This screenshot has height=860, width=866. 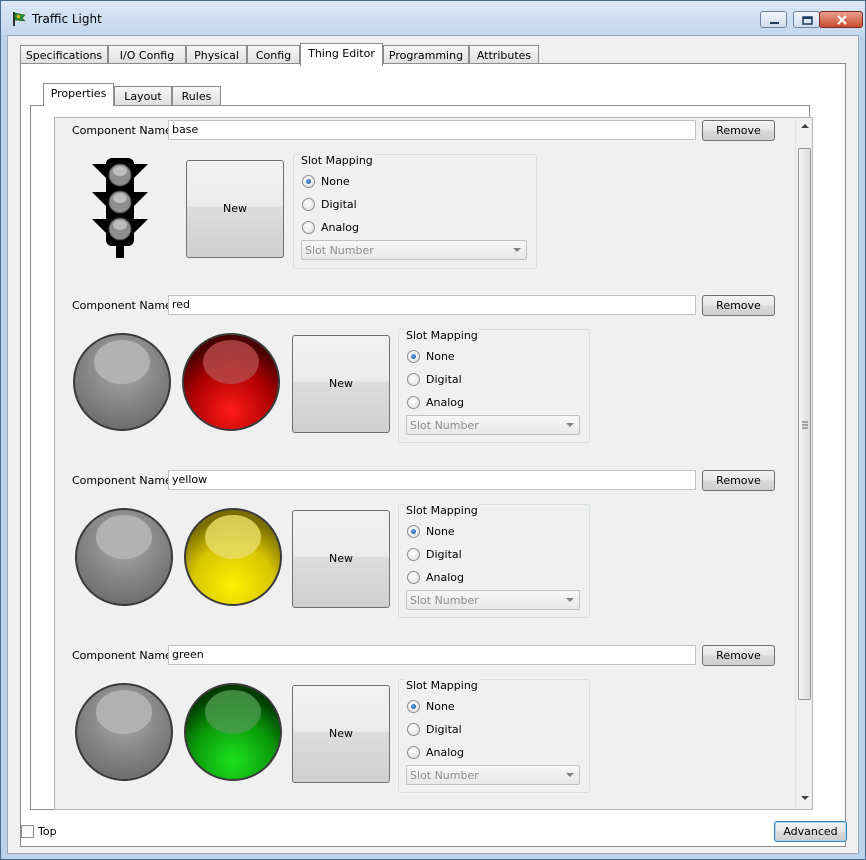 I want to click on scroll-up-icon, so click(x=805, y=126).